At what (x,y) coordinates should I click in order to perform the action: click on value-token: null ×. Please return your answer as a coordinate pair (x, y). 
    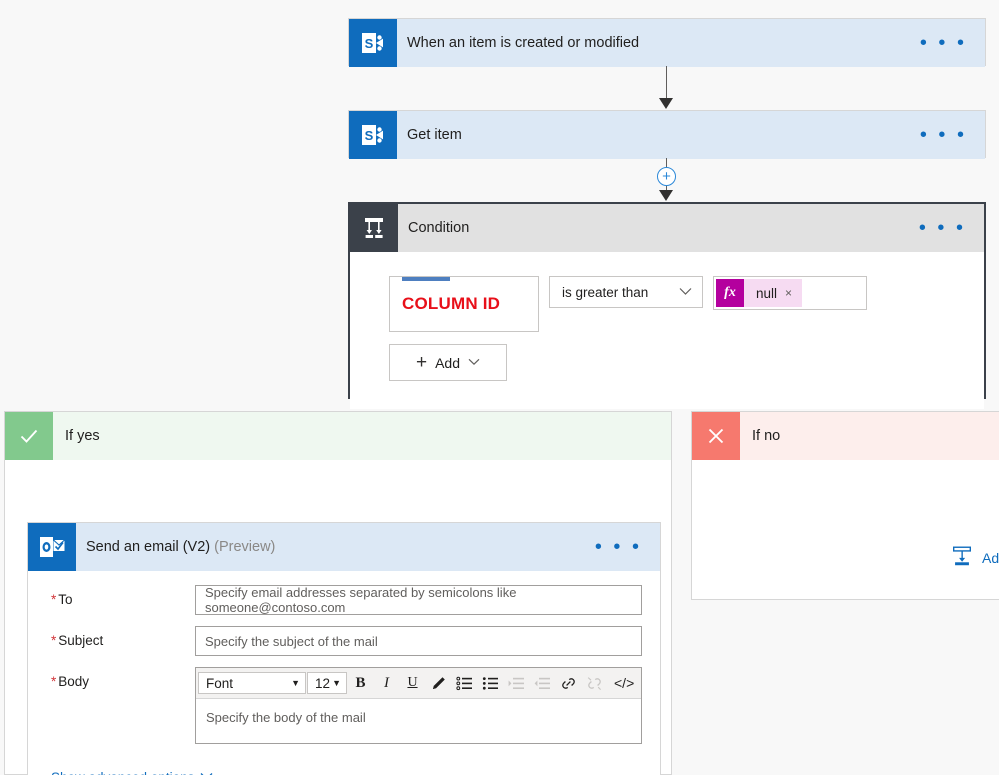
    Looking at the image, I should click on (773, 293).